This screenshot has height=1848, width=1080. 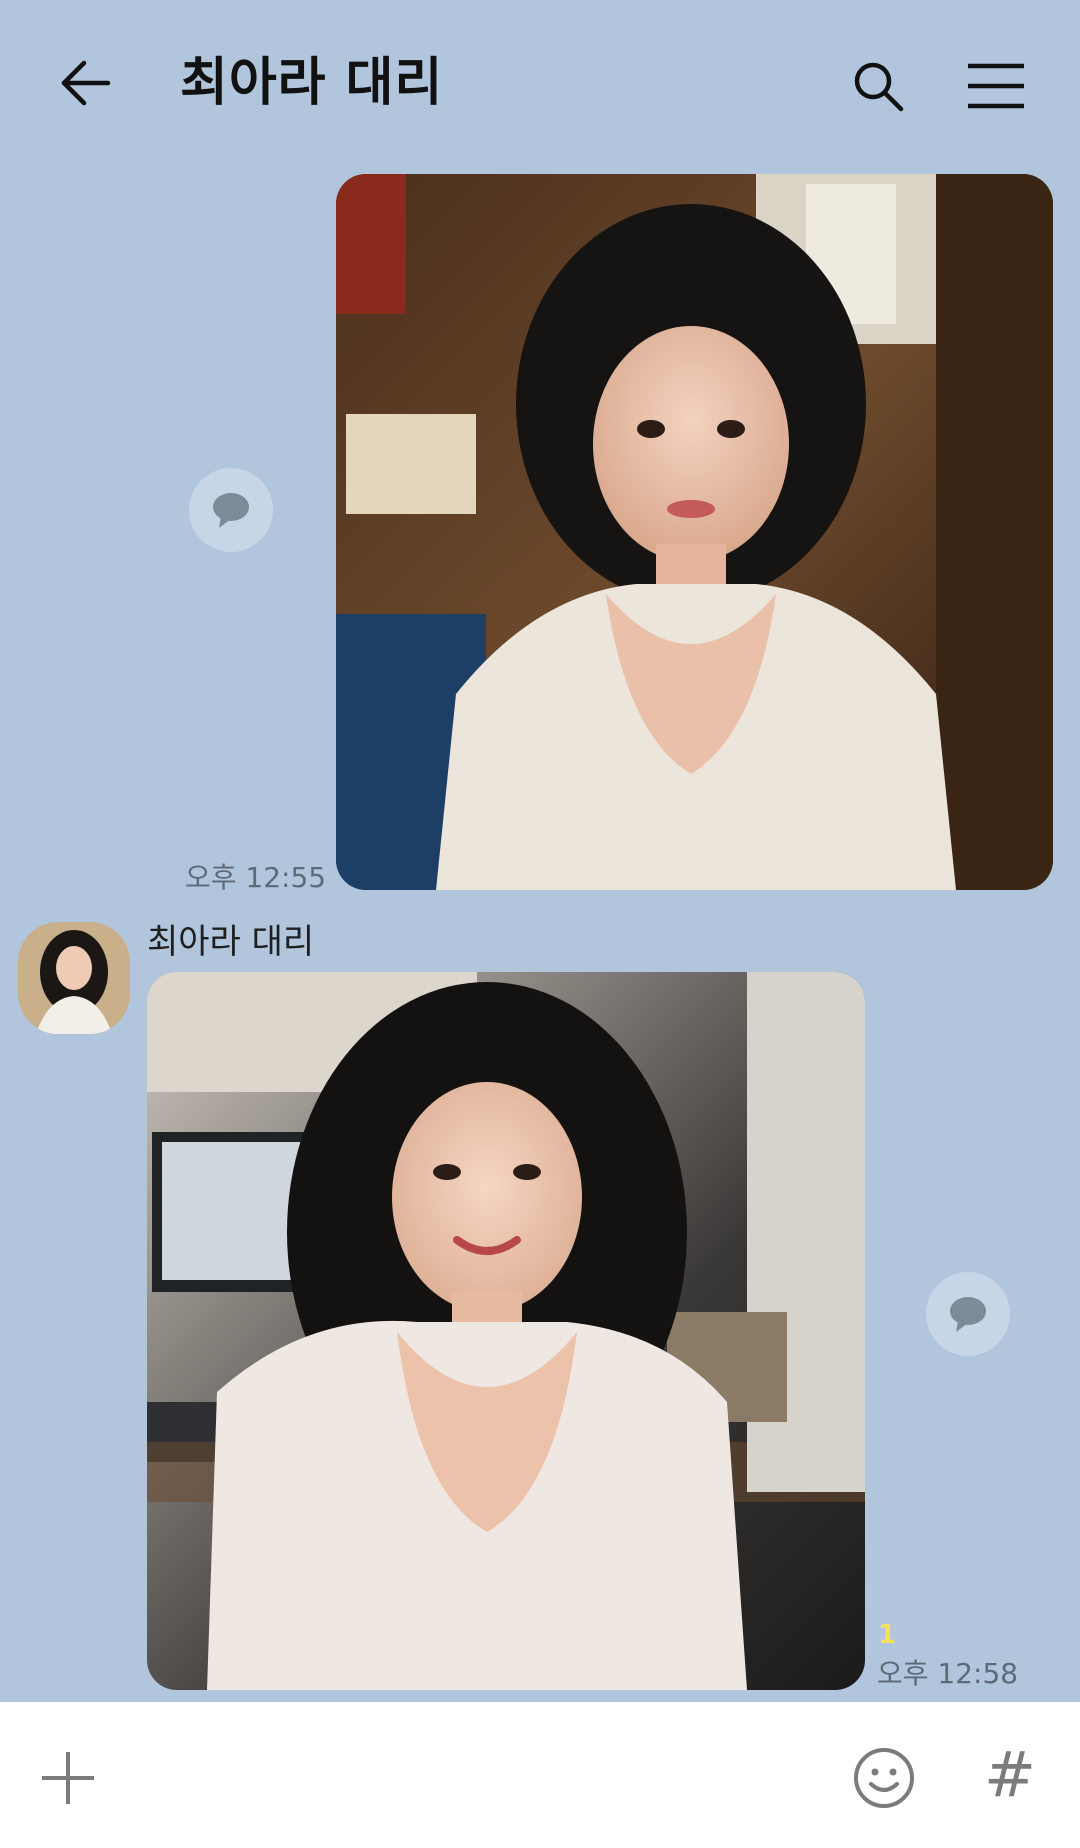 I want to click on back-button, so click(x=86, y=83).